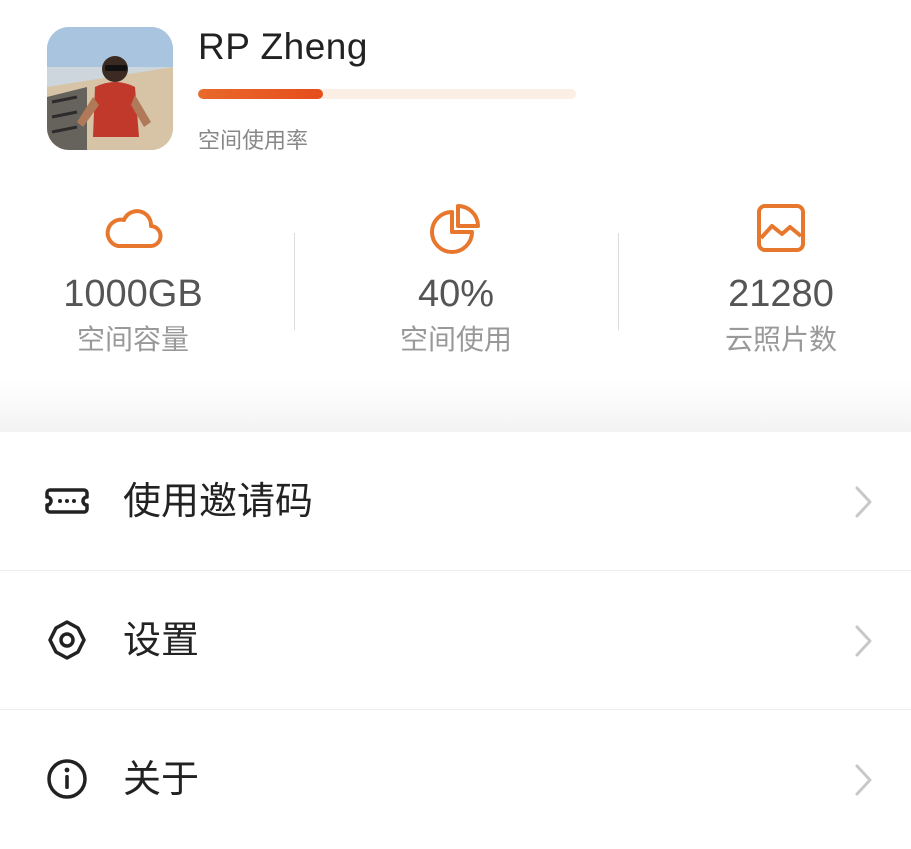 This screenshot has height=849, width=911. I want to click on stat-value: 21280, so click(781, 294).